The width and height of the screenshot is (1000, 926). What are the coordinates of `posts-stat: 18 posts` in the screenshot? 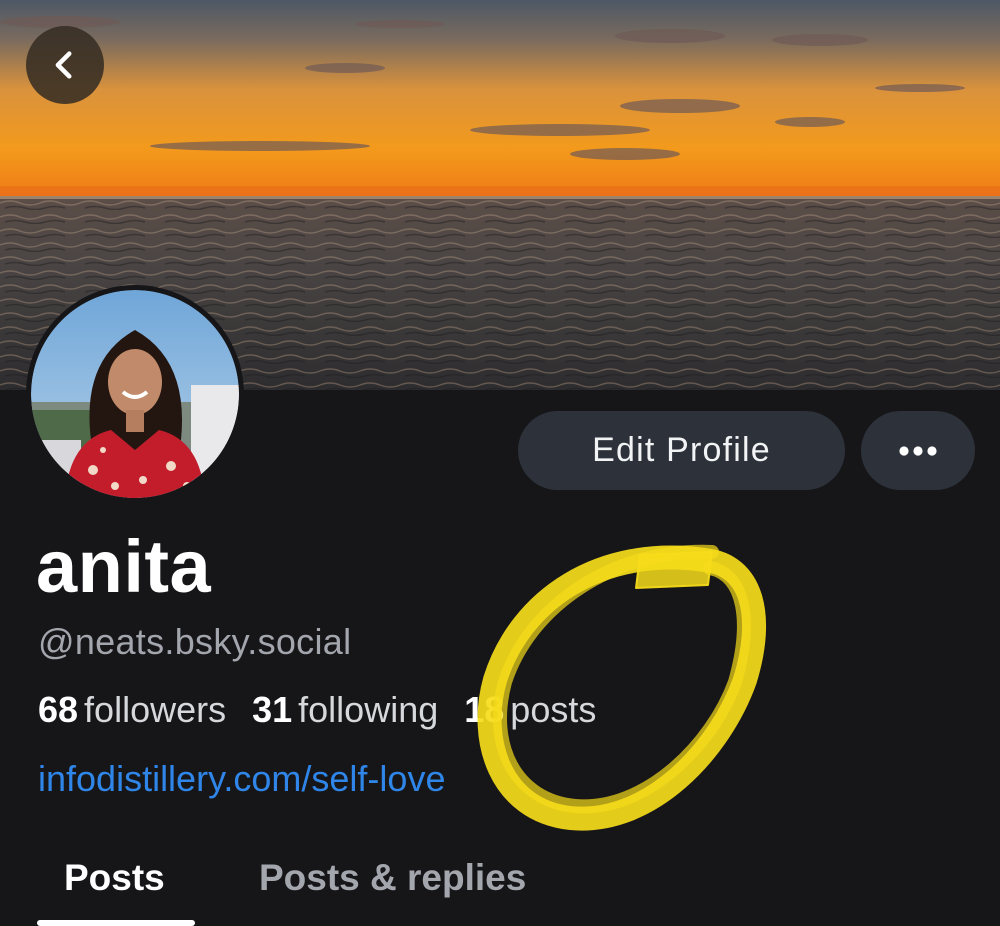 It's located at (530, 709).